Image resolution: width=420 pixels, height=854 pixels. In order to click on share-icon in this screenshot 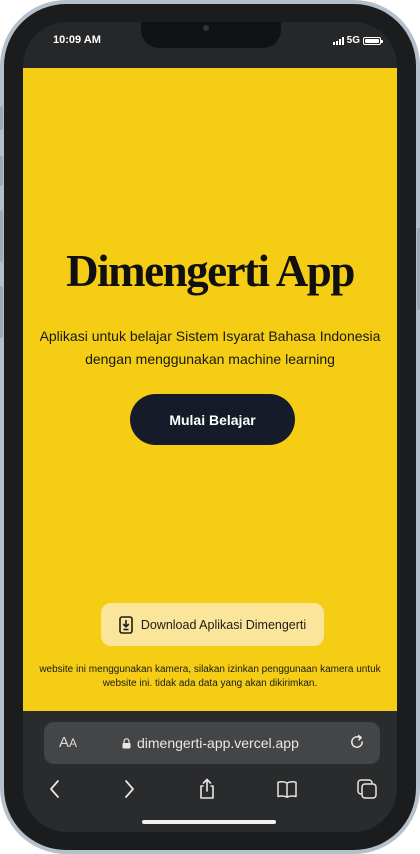, I will do `click(207, 788)`.